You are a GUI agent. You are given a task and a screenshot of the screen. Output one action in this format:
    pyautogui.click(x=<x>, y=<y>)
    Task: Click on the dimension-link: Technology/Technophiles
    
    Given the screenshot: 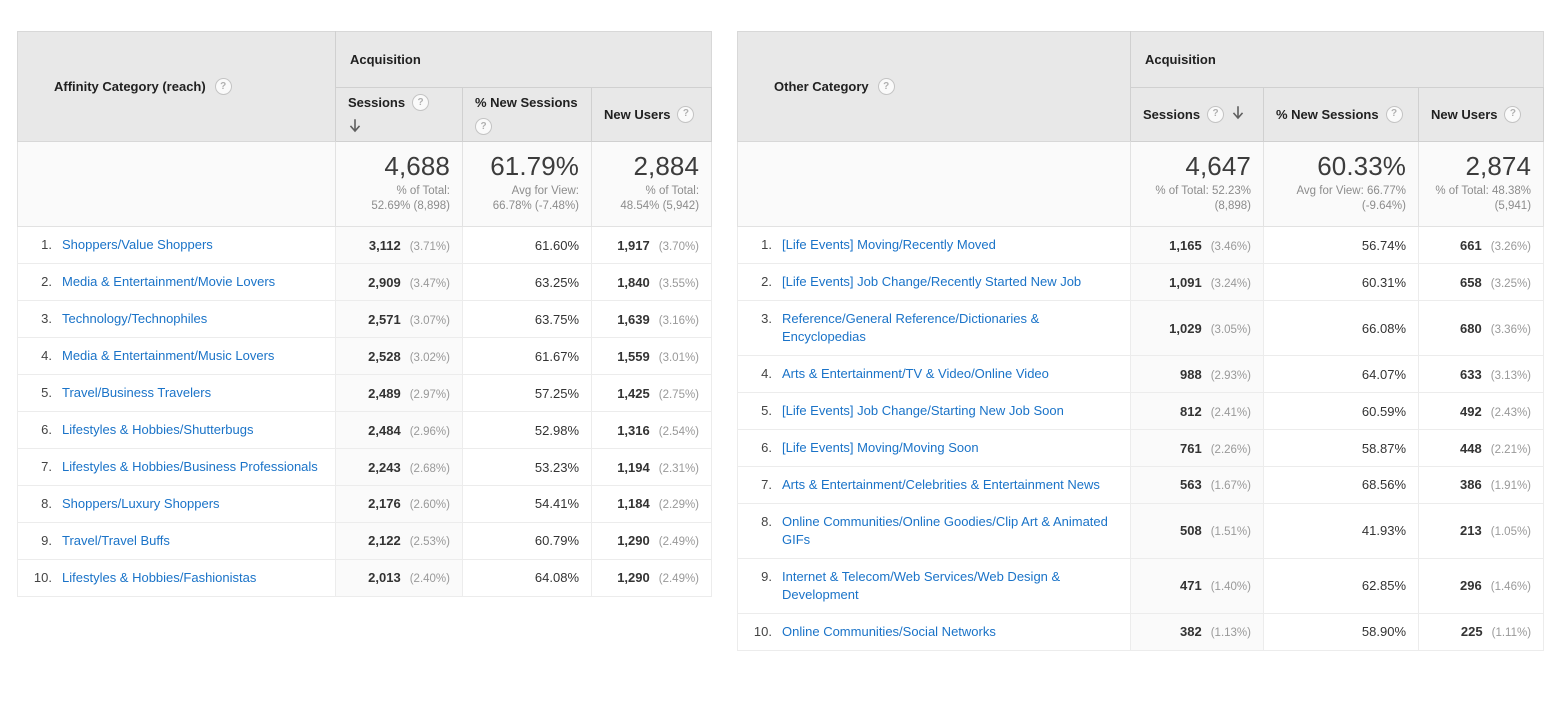 What is the action you would take?
    pyautogui.click(x=134, y=319)
    